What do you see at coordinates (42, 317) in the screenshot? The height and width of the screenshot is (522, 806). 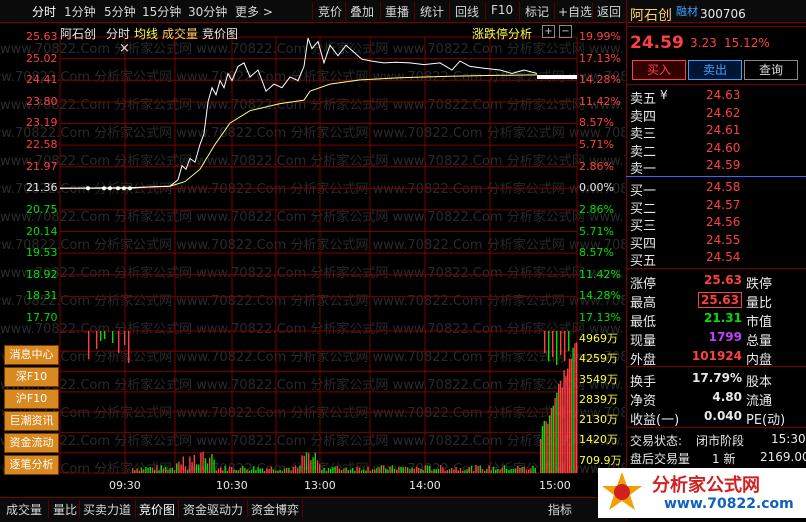 I see `price-tick-label: 17.70` at bounding box center [42, 317].